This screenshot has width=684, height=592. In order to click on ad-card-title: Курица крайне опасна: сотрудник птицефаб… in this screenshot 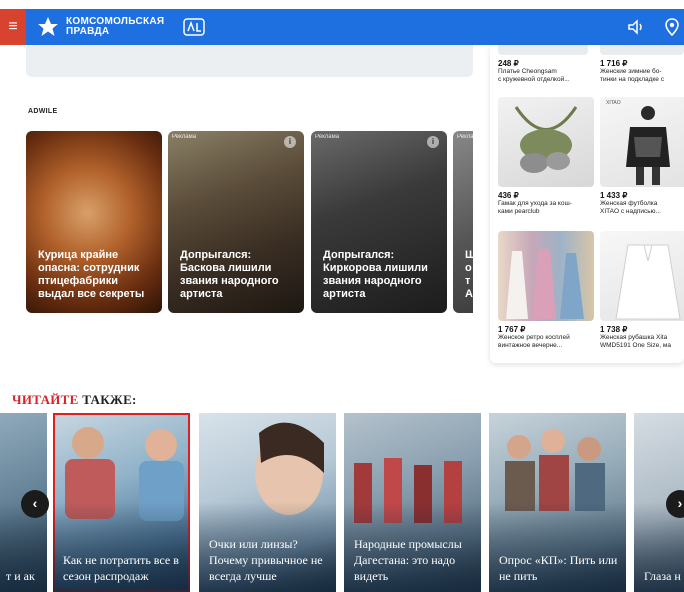, I will do `click(91, 274)`.